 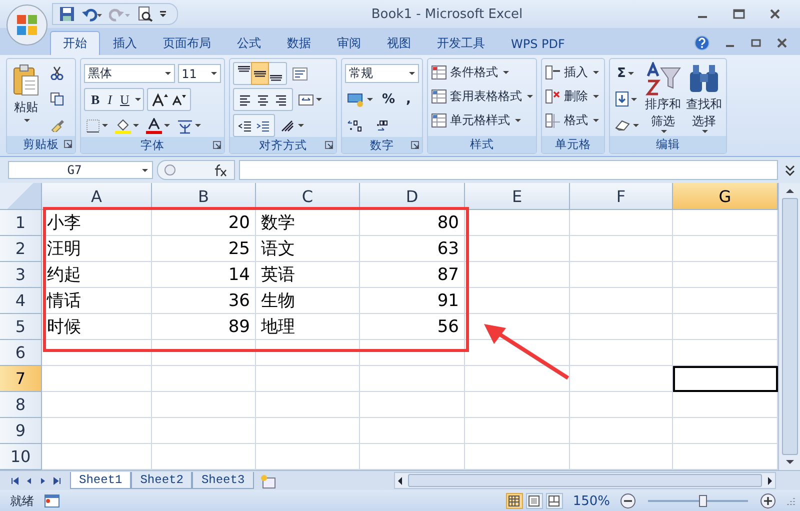 What do you see at coordinates (299, 43) in the screenshot?
I see `ribbon-tab: 数据` at bounding box center [299, 43].